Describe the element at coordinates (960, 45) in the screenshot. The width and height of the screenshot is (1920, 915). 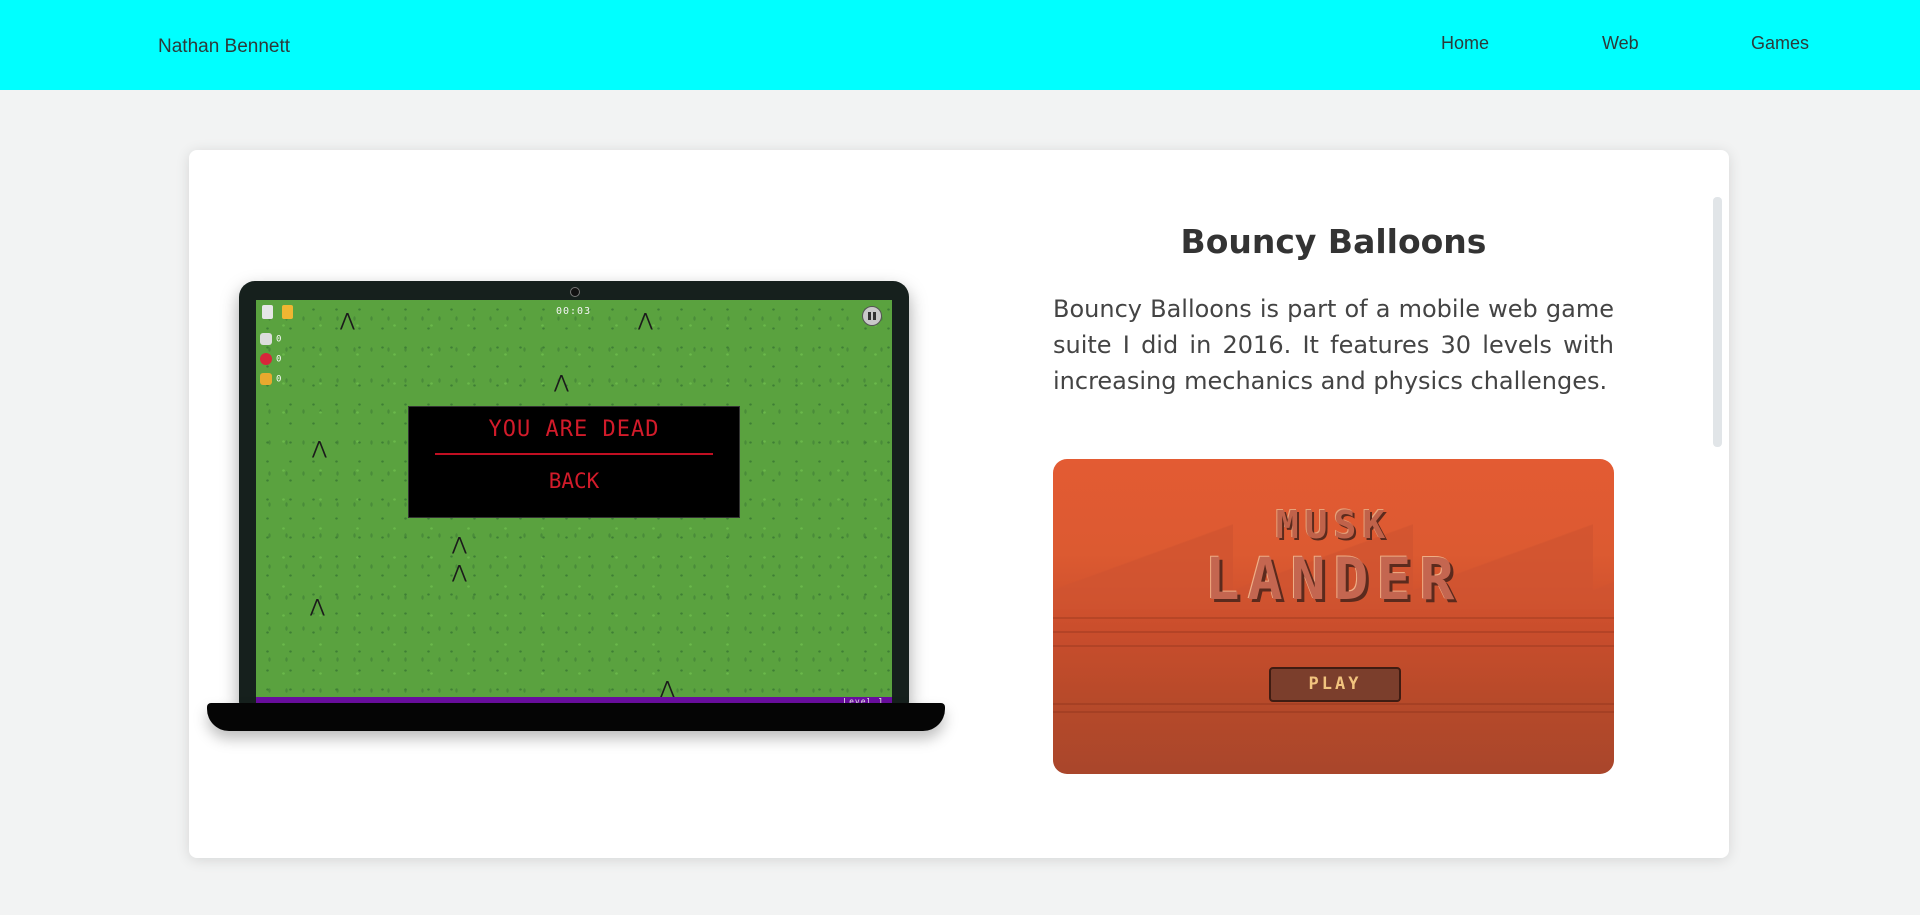
I see `site-header: Nathan Bennett Home Web Games` at that location.